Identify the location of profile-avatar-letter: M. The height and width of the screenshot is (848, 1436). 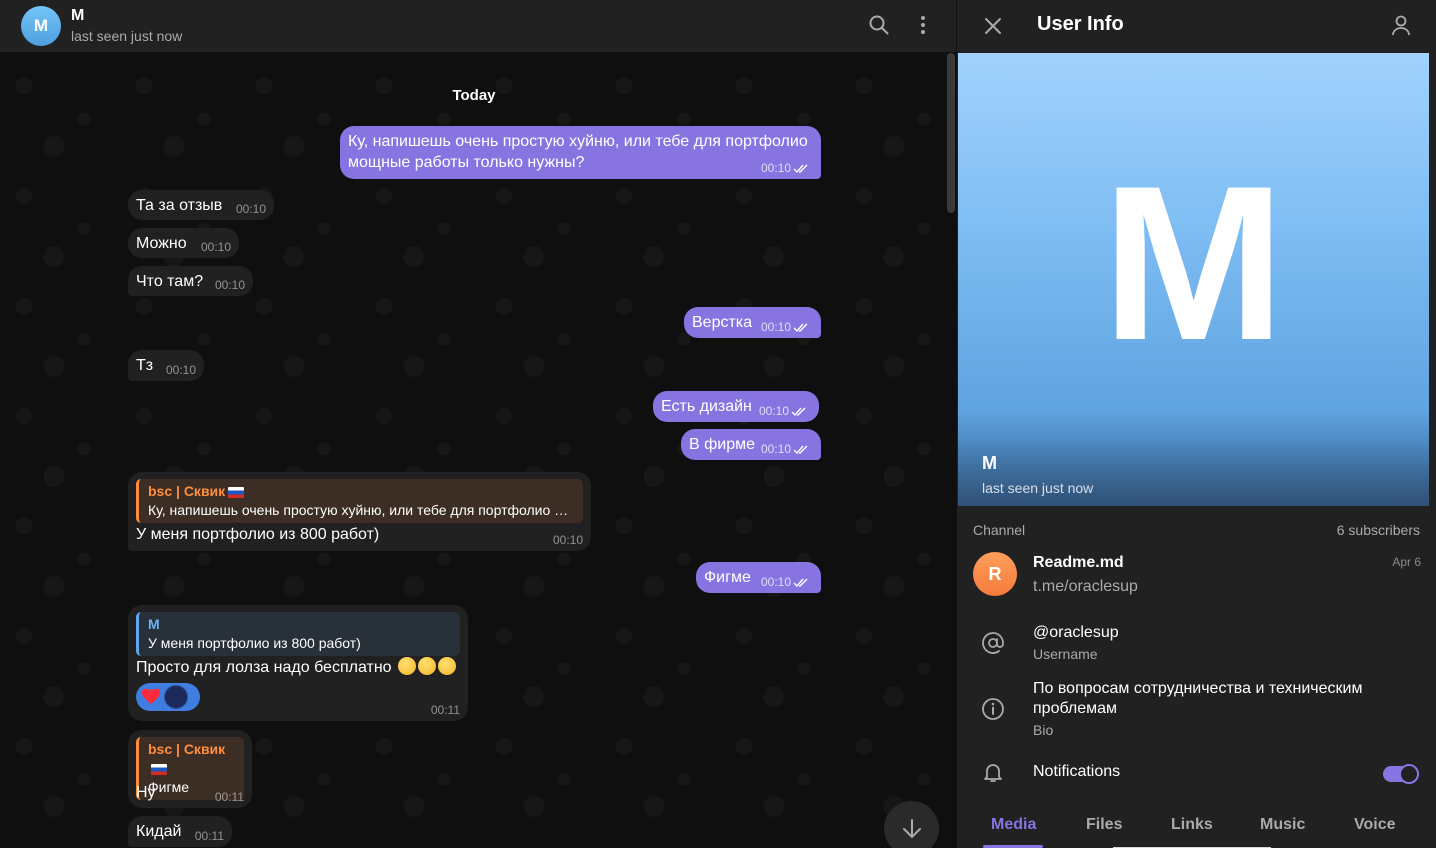
(1193, 263).